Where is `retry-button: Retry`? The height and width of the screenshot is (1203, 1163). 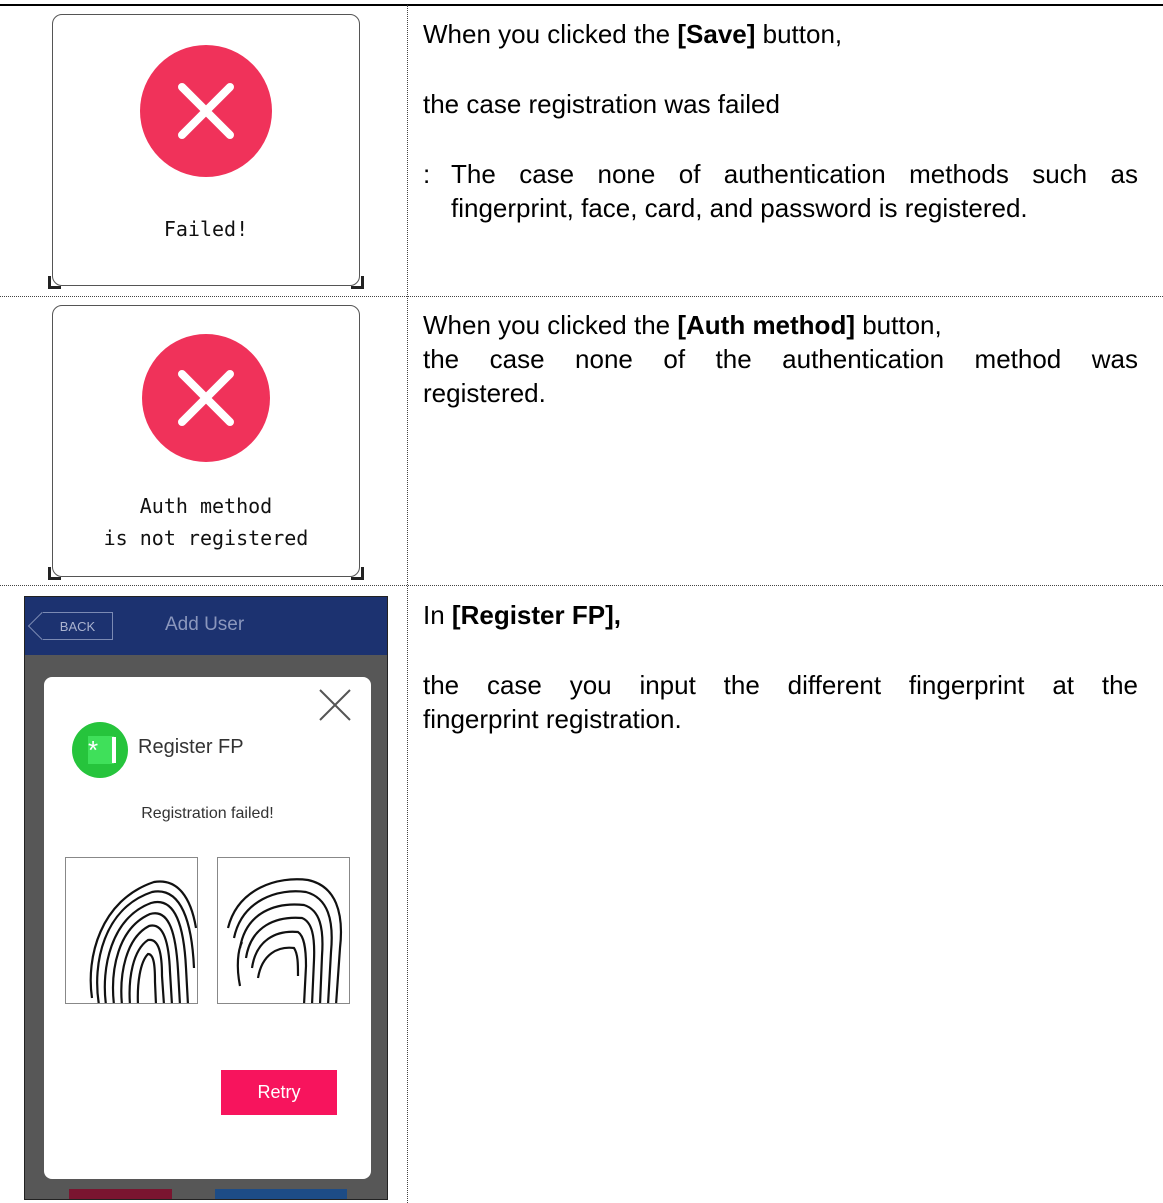
retry-button: Retry is located at coordinates (279, 1092).